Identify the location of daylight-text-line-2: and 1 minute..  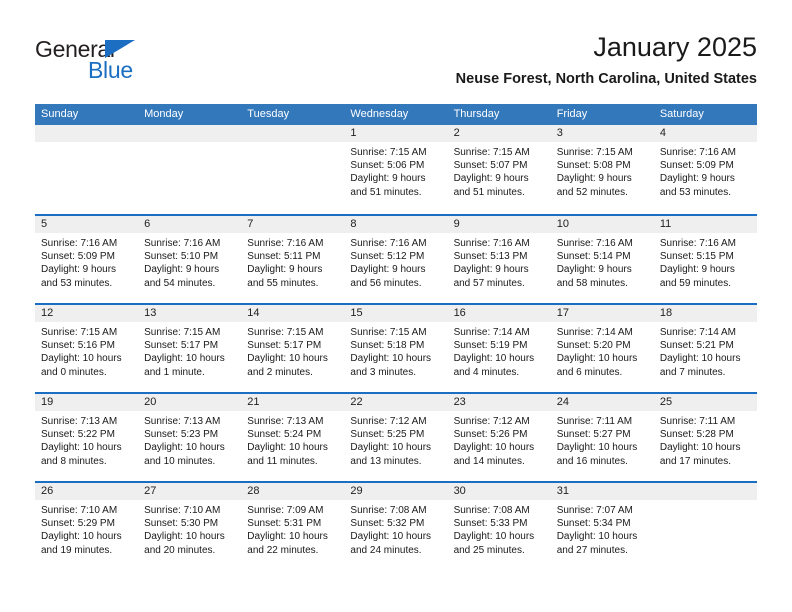
(174, 372).